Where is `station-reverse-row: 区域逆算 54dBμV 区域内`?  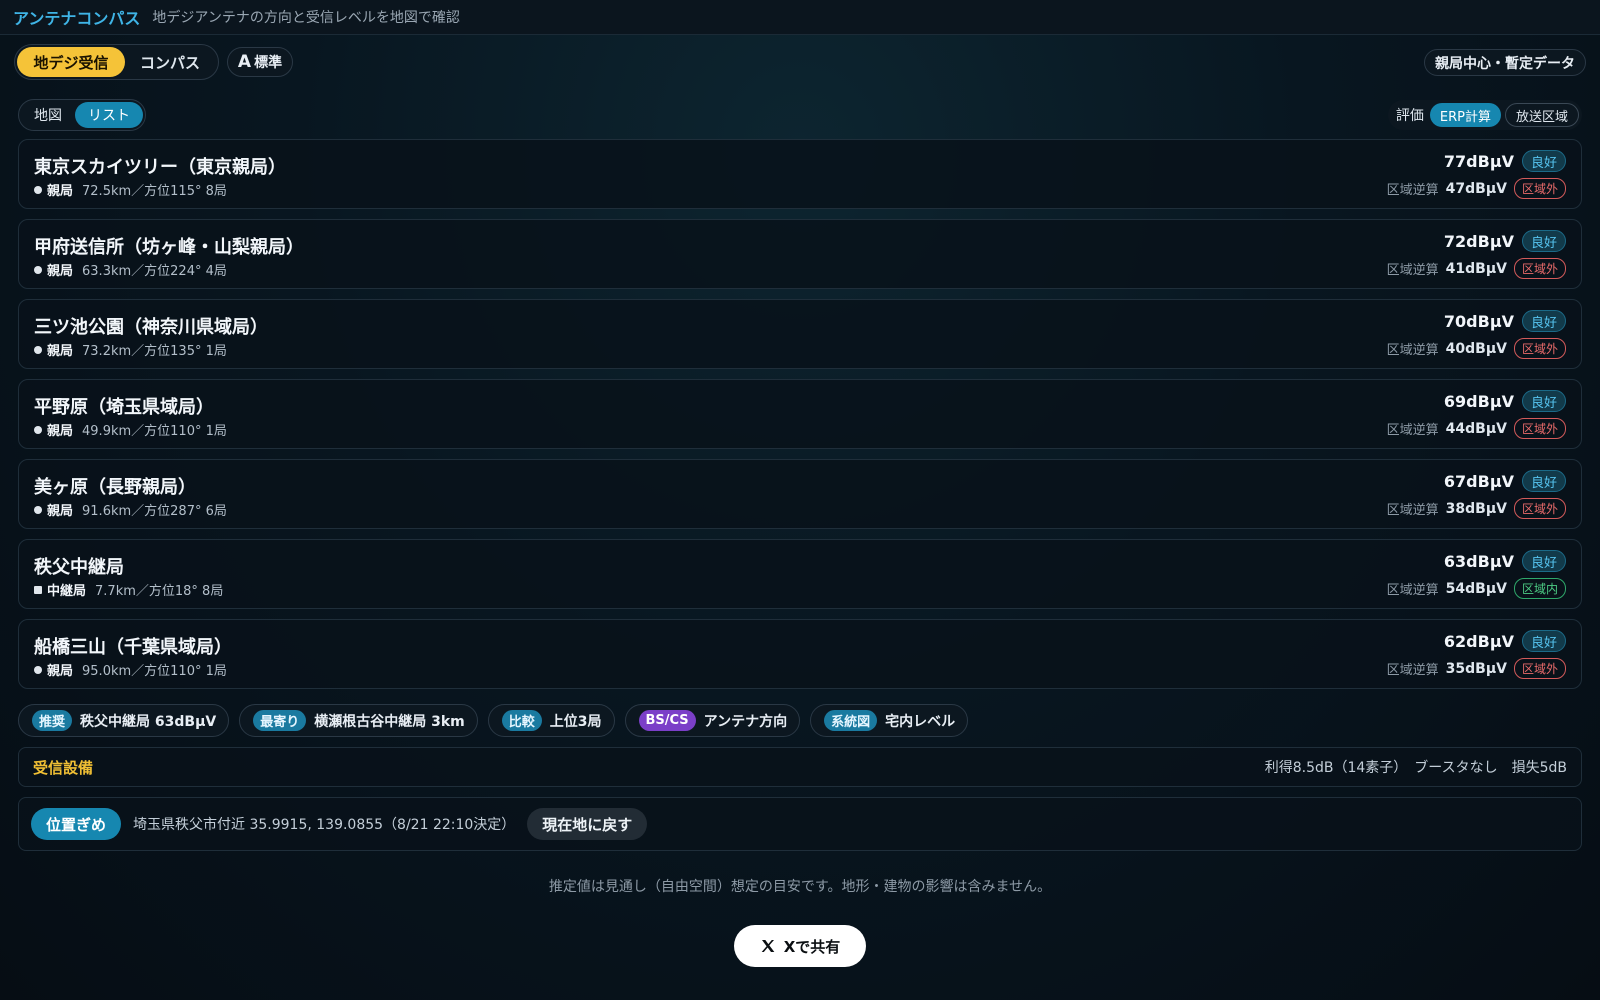 station-reverse-row: 区域逆算 54dBμV 区域内 is located at coordinates (1476, 588).